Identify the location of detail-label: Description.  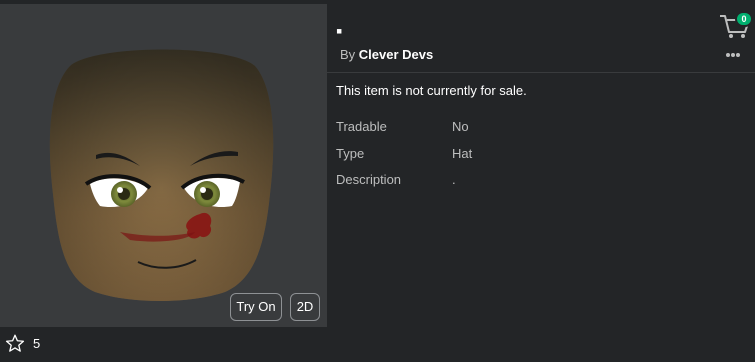
(369, 179).